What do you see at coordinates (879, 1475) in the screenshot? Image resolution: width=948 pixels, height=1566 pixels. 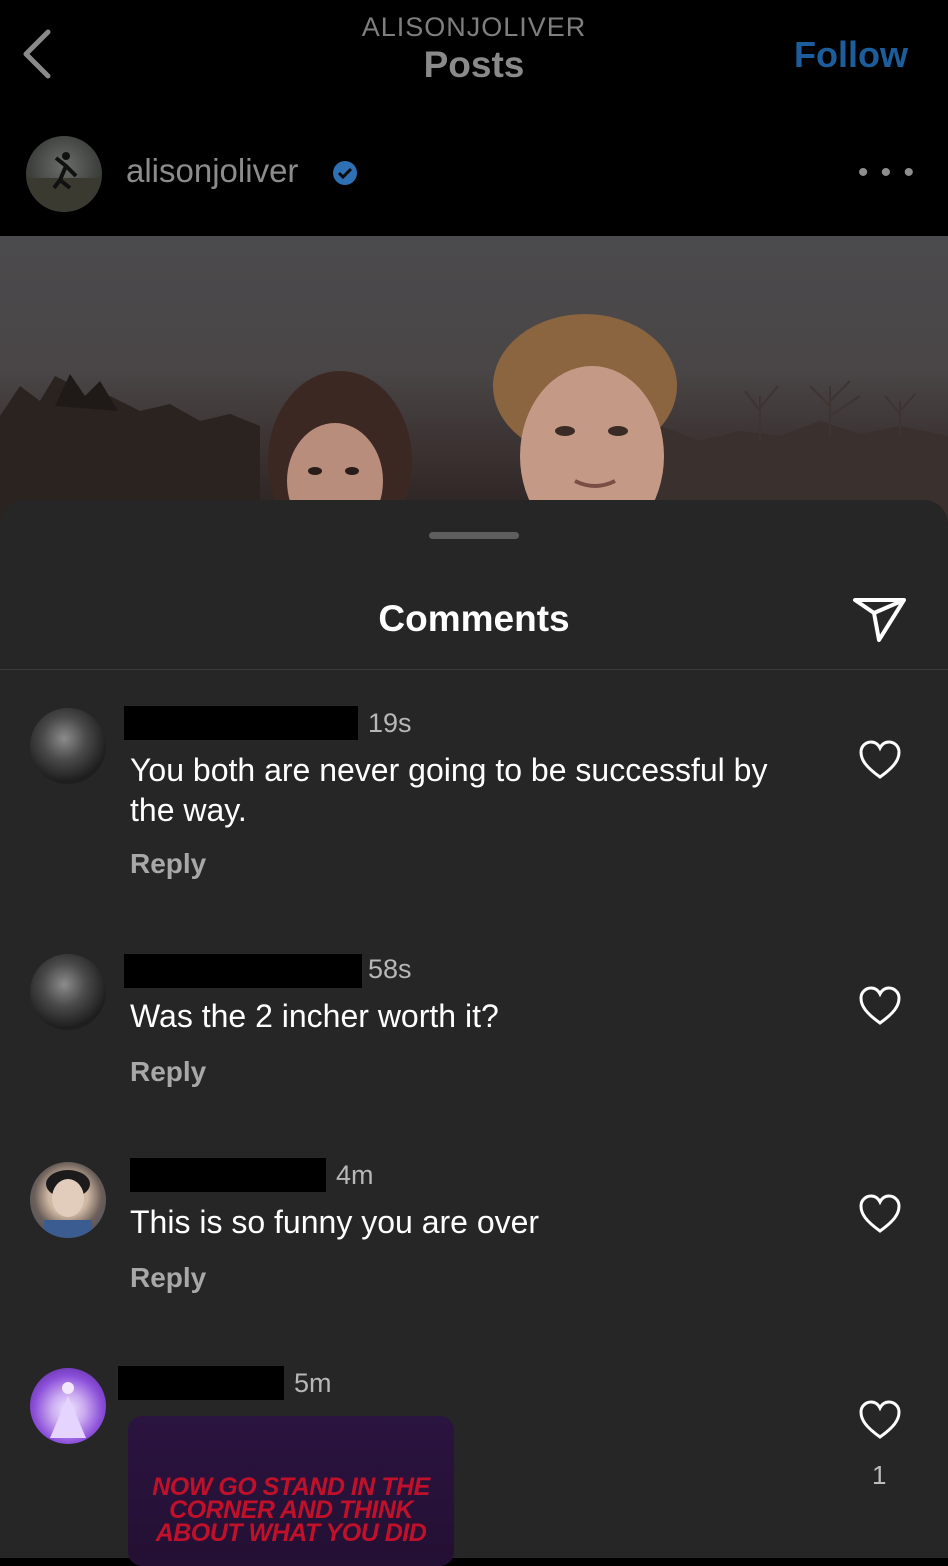 I see `like-count: 1` at bounding box center [879, 1475].